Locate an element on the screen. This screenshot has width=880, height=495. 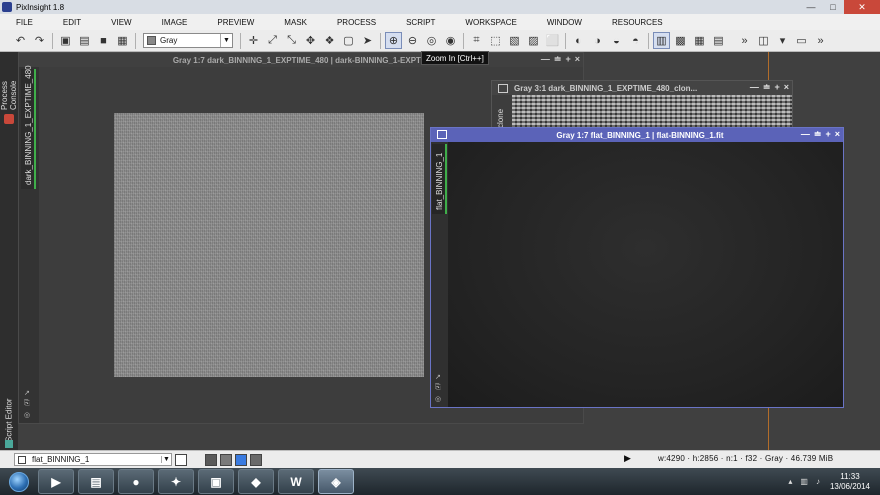
zoom-to-fit-icon: ⤡ is located at coordinates (291, 40).